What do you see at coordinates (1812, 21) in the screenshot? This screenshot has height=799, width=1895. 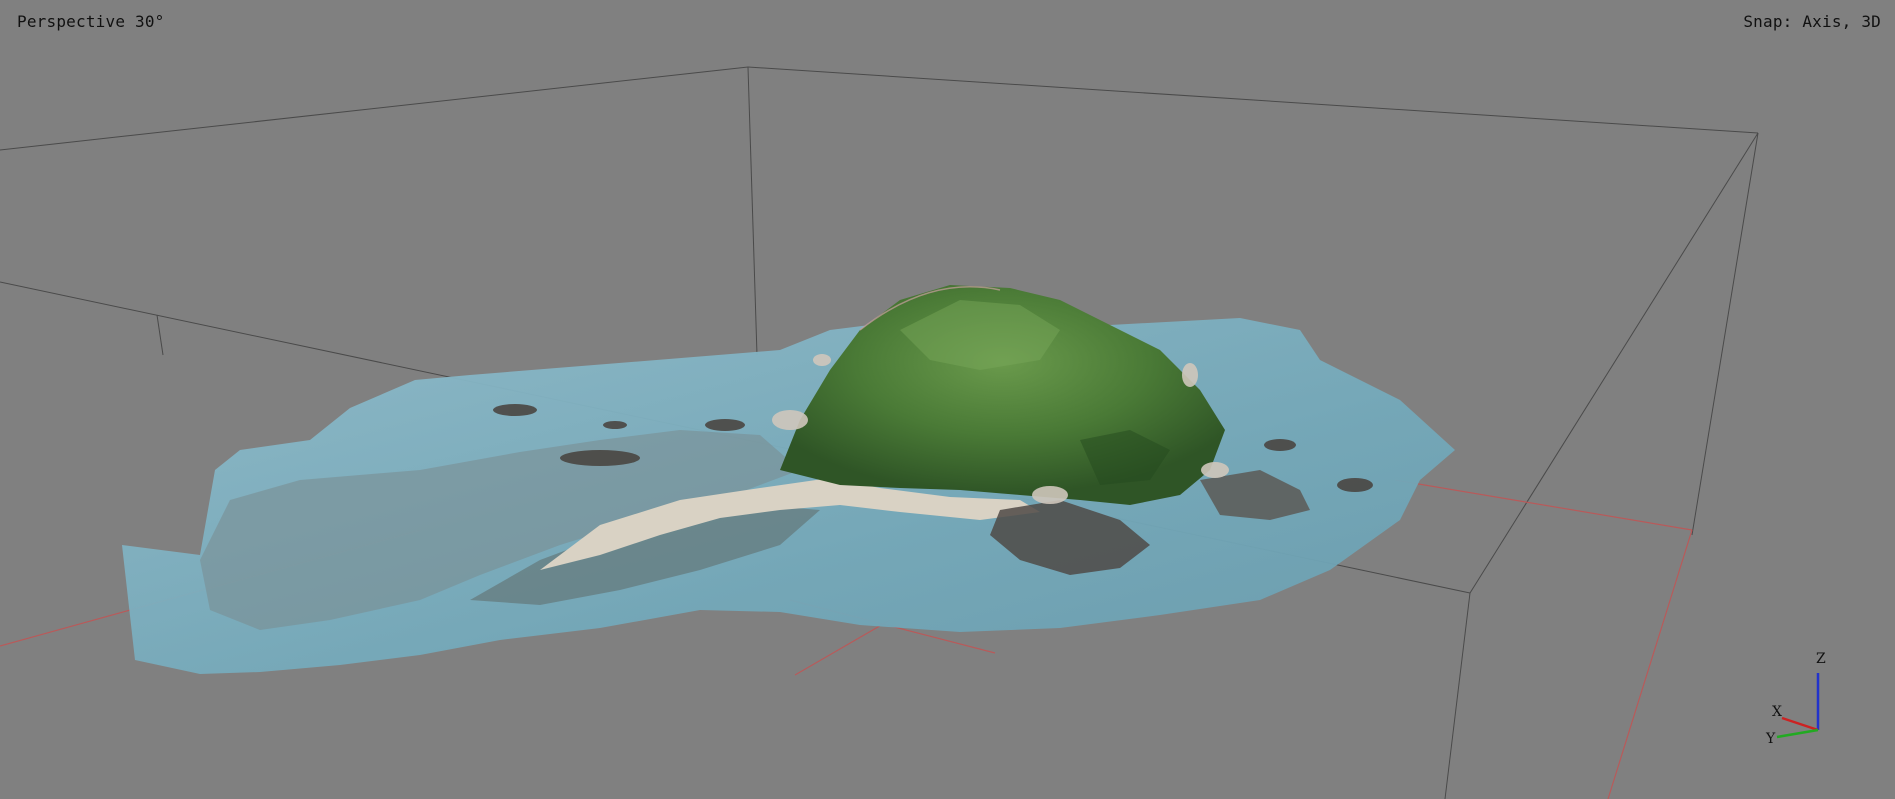 I see `snap-mode-label: Snap: Axis, 3D` at bounding box center [1812, 21].